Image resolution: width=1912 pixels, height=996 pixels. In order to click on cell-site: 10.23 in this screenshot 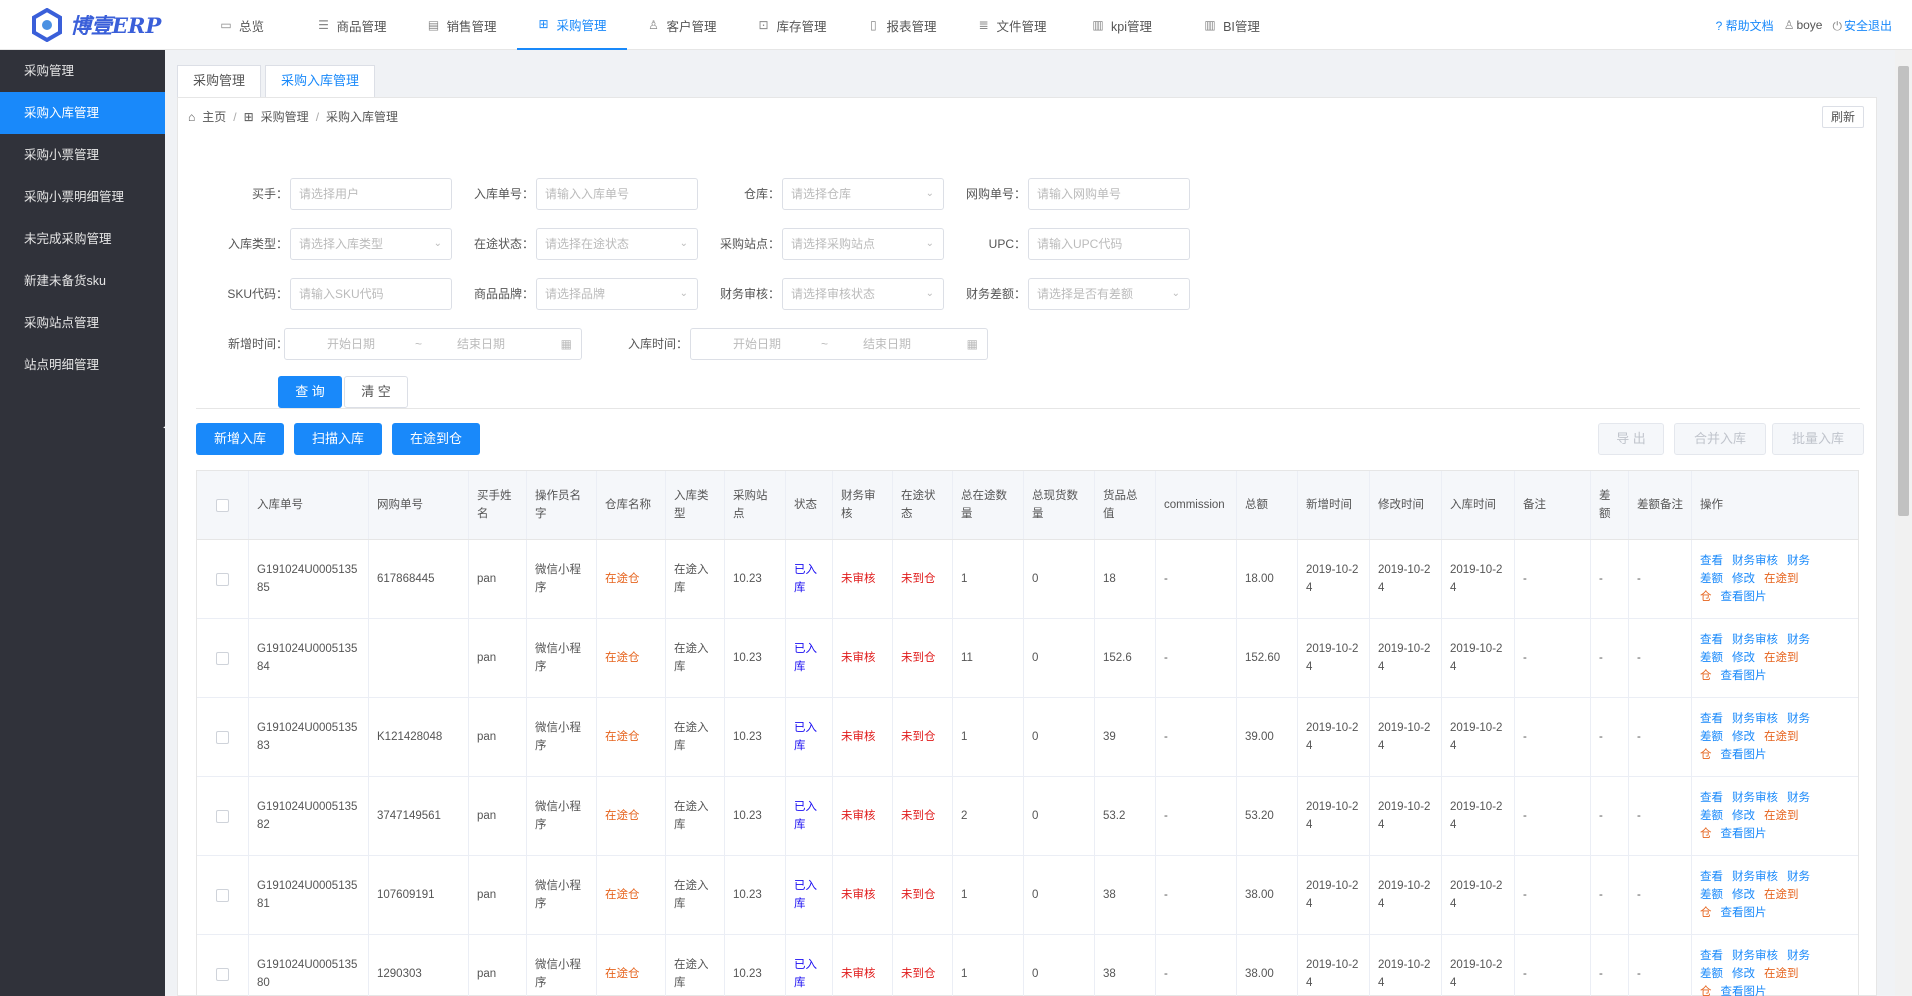, I will do `click(755, 816)`.